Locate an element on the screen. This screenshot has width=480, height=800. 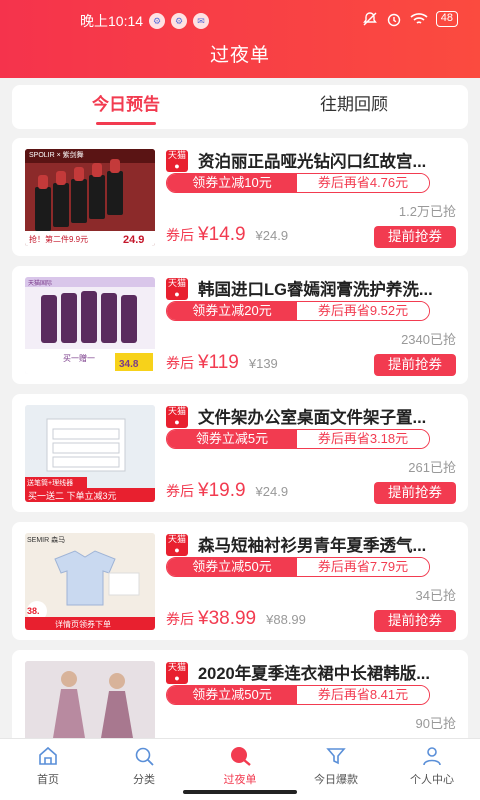
page-title: 过夜单 is located at coordinates (239, 55).